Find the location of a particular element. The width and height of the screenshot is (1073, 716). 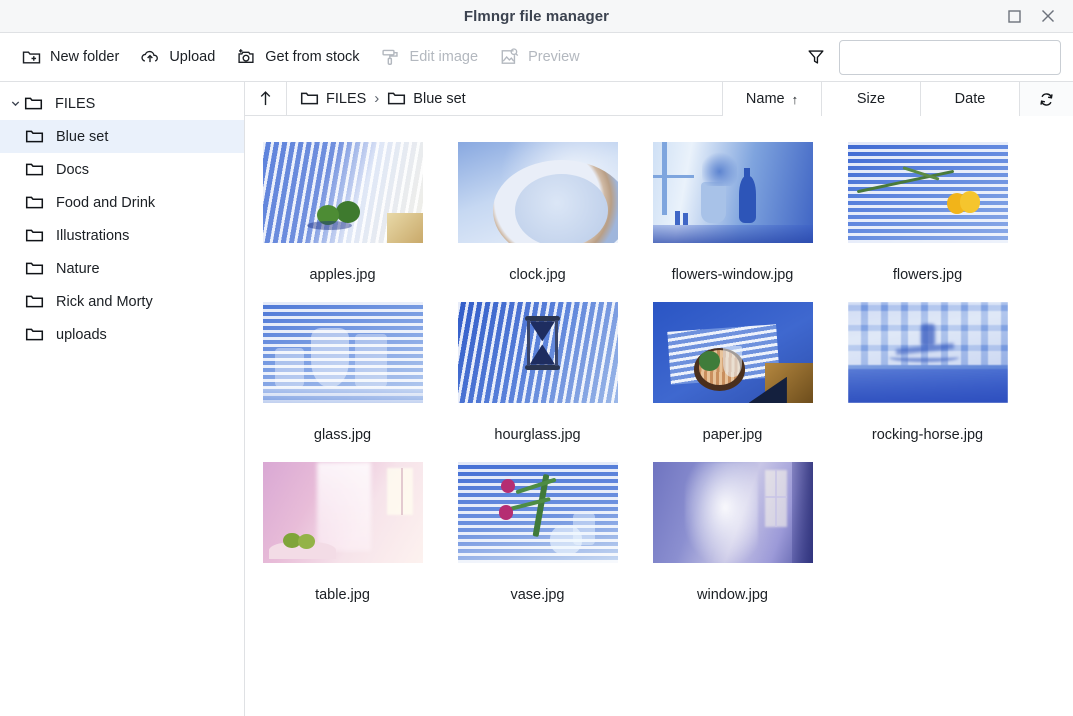

file-tile: vase.jpg is located at coordinates (537, 532).